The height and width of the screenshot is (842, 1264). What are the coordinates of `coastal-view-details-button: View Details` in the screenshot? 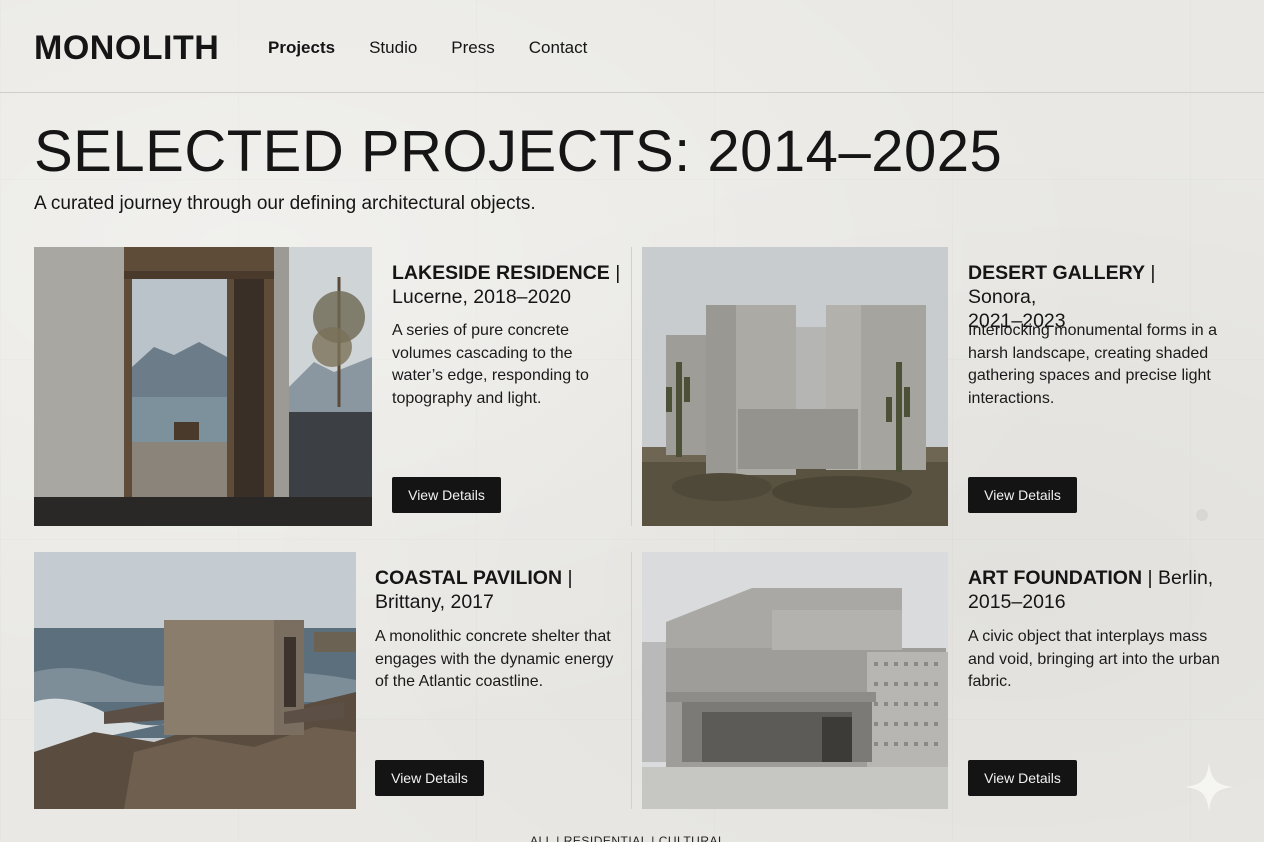 It's located at (429, 778).